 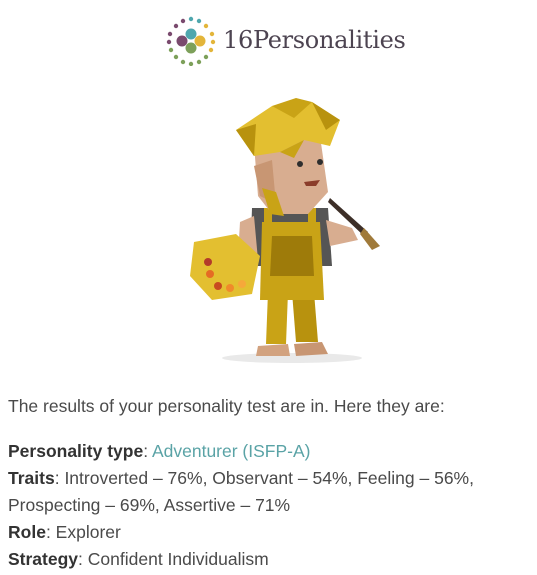 I want to click on personality-type-link: Adventurer (ISFP-A), so click(x=231, y=451).